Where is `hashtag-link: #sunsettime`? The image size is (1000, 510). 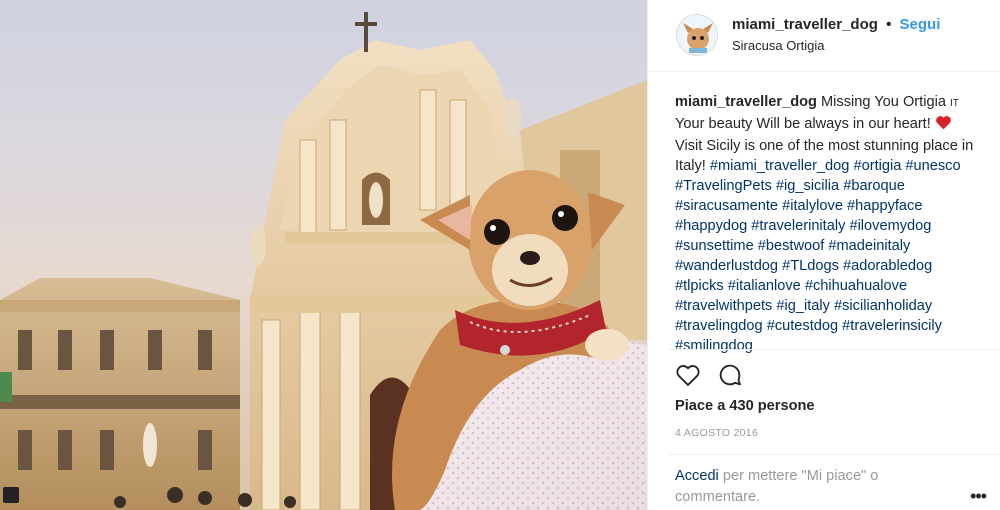
hashtag-link: #sunsettime is located at coordinates (714, 246).